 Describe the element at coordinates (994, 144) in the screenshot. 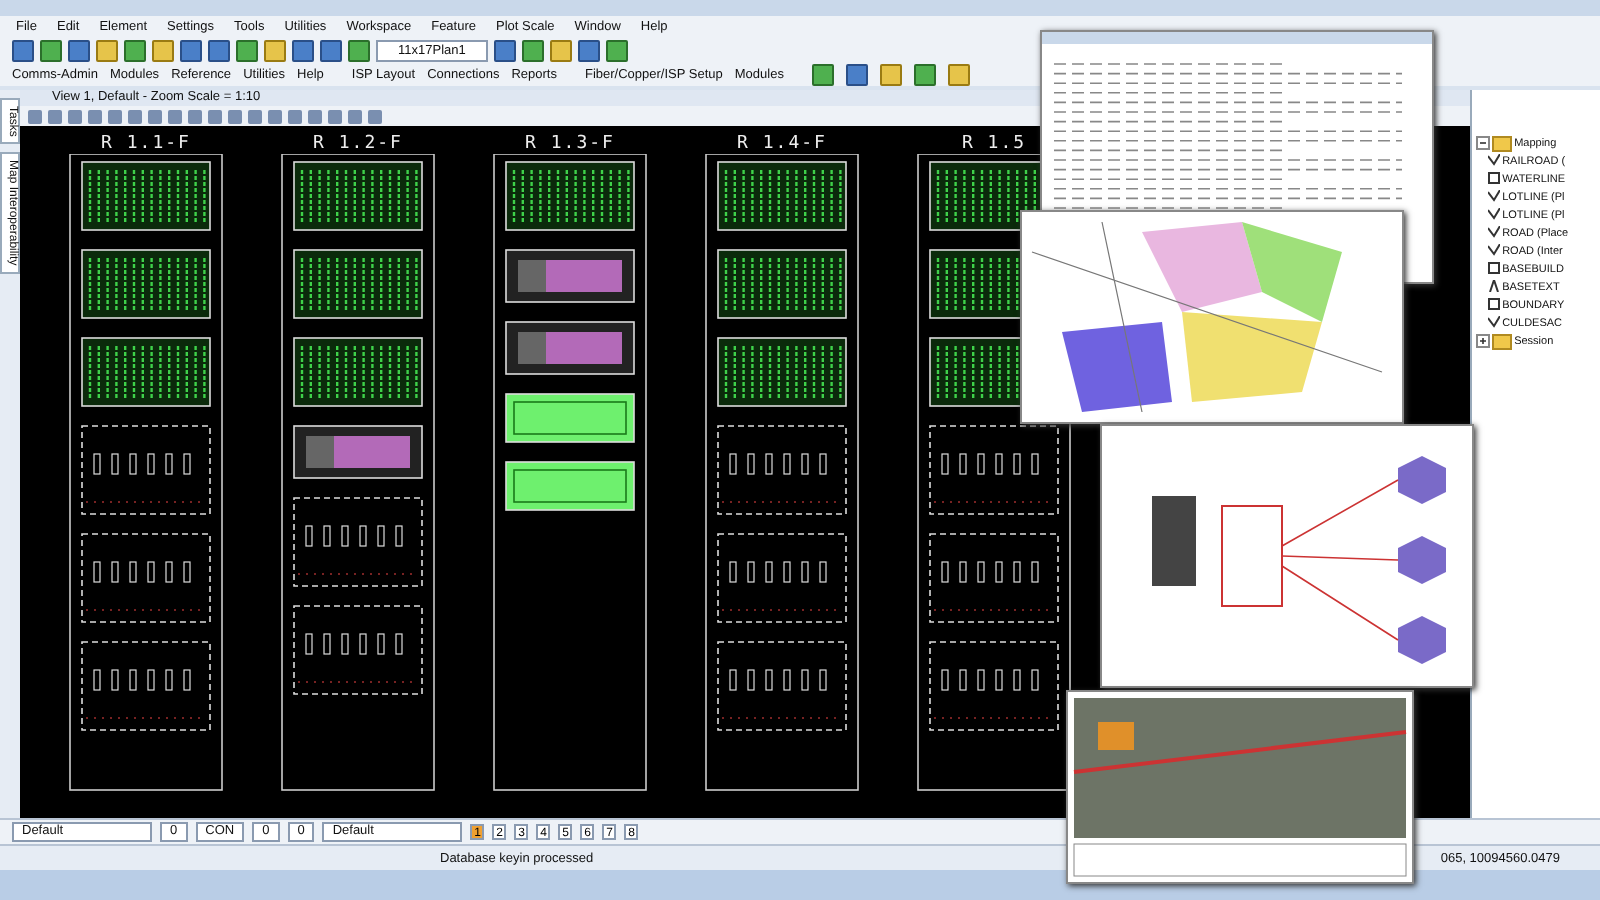

I see `rack-label: R 1.5` at that location.